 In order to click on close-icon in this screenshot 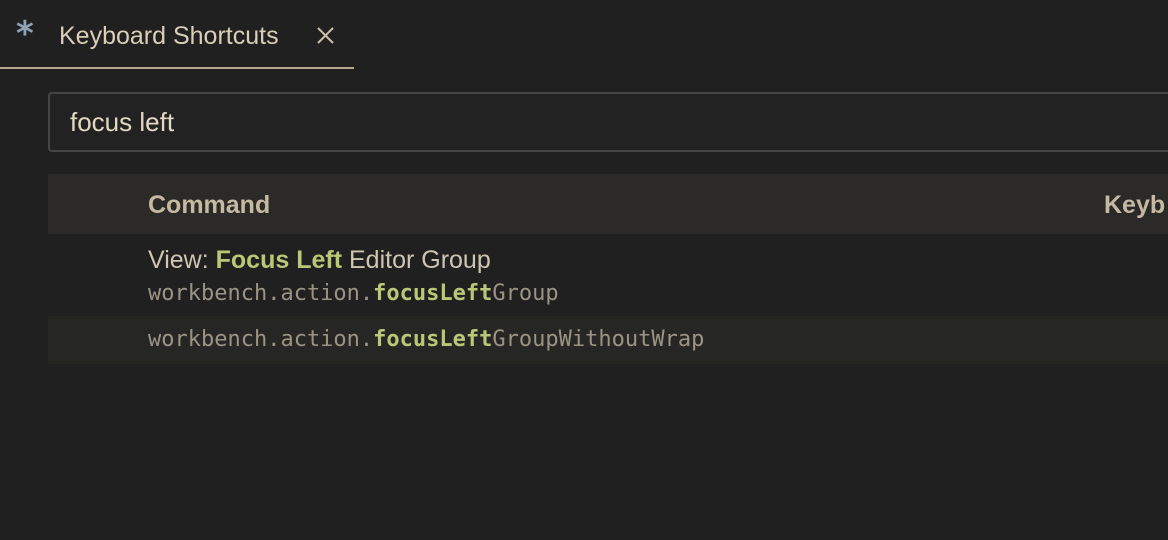, I will do `click(325, 35)`.